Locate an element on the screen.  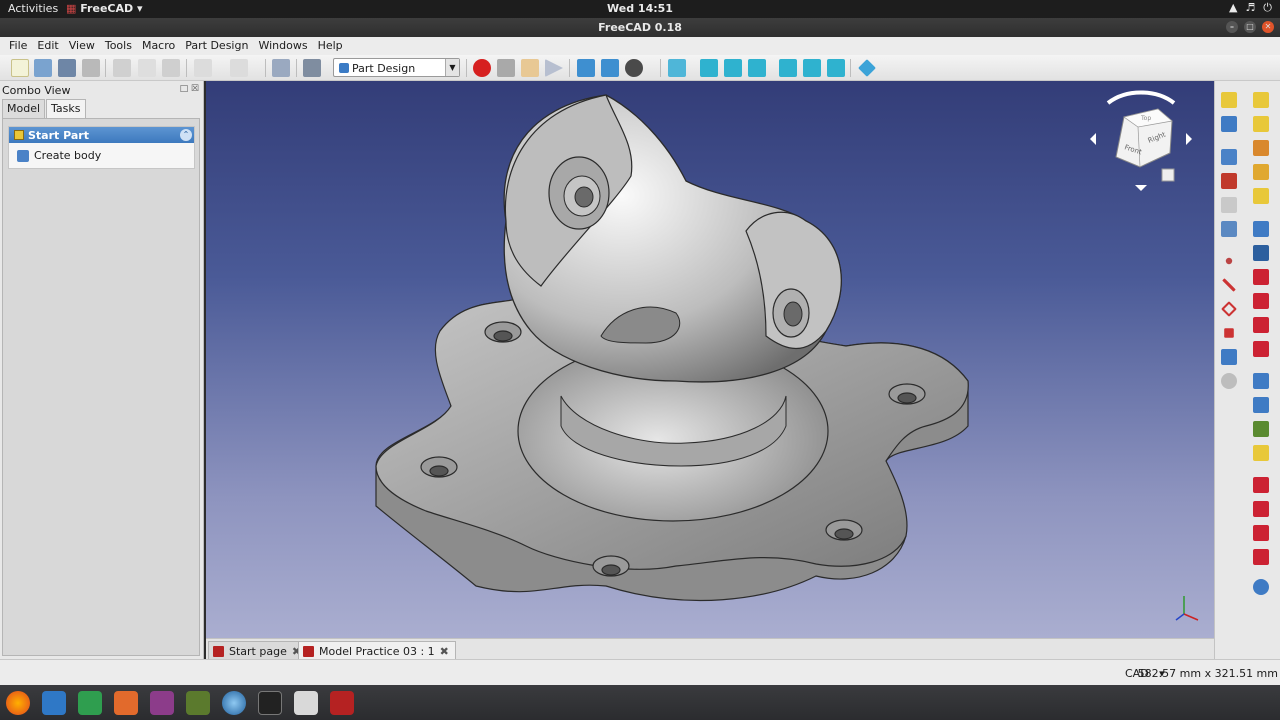
menu-part-design: Part Design is located at coordinates (216, 46).